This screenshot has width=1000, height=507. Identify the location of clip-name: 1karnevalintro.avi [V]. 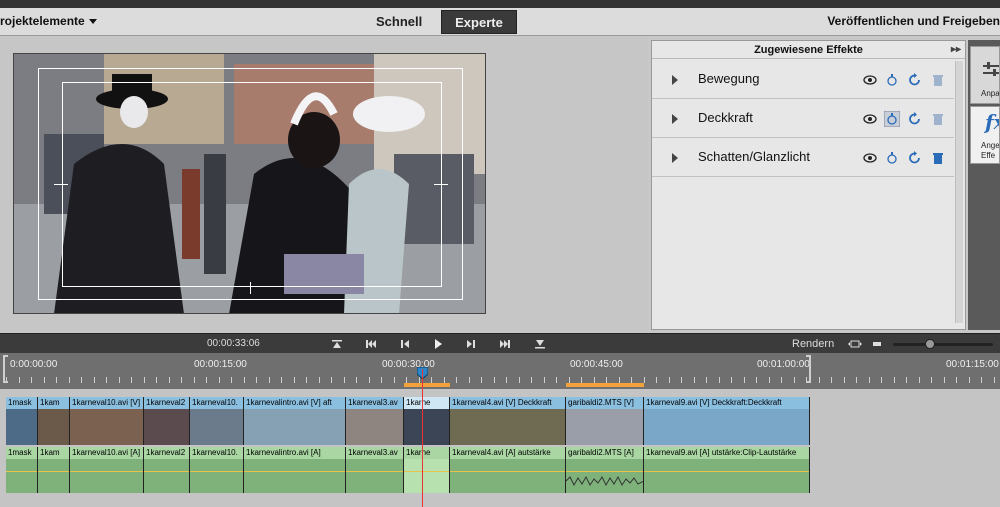
(283, 402).